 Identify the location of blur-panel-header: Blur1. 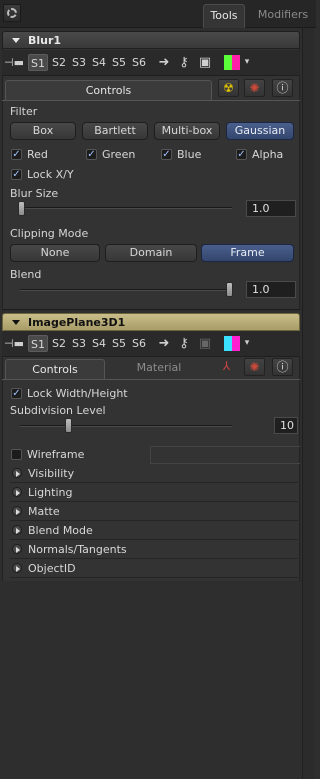
(151, 40).